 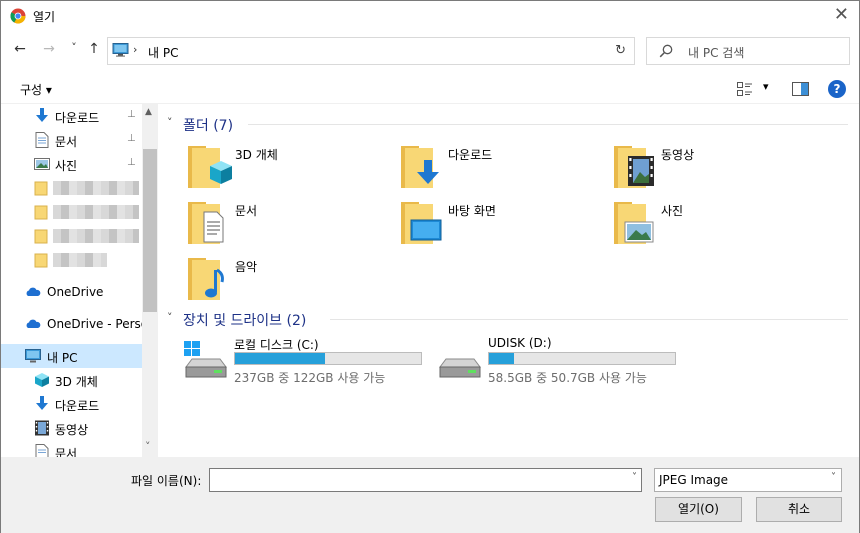 What do you see at coordinates (205, 359) in the screenshot?
I see `windows-drive-icon` at bounding box center [205, 359].